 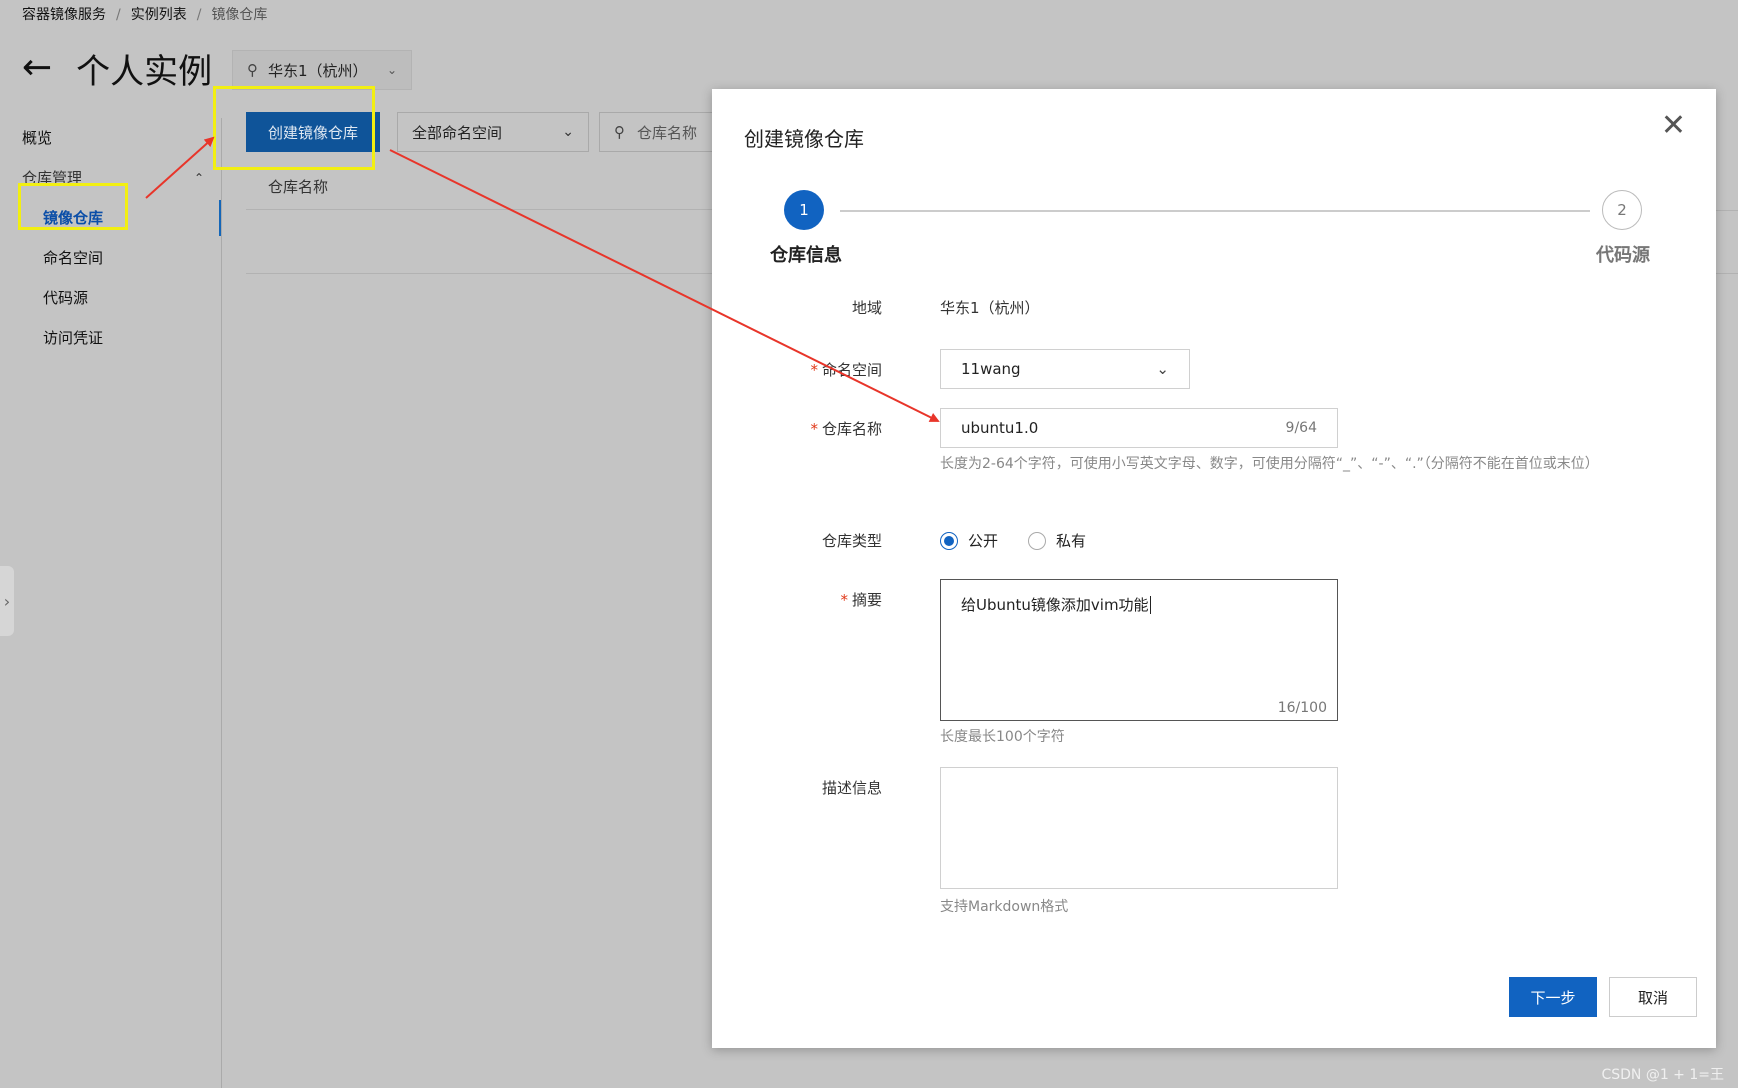 What do you see at coordinates (221, 603) in the screenshot?
I see `sidebar-divider` at bounding box center [221, 603].